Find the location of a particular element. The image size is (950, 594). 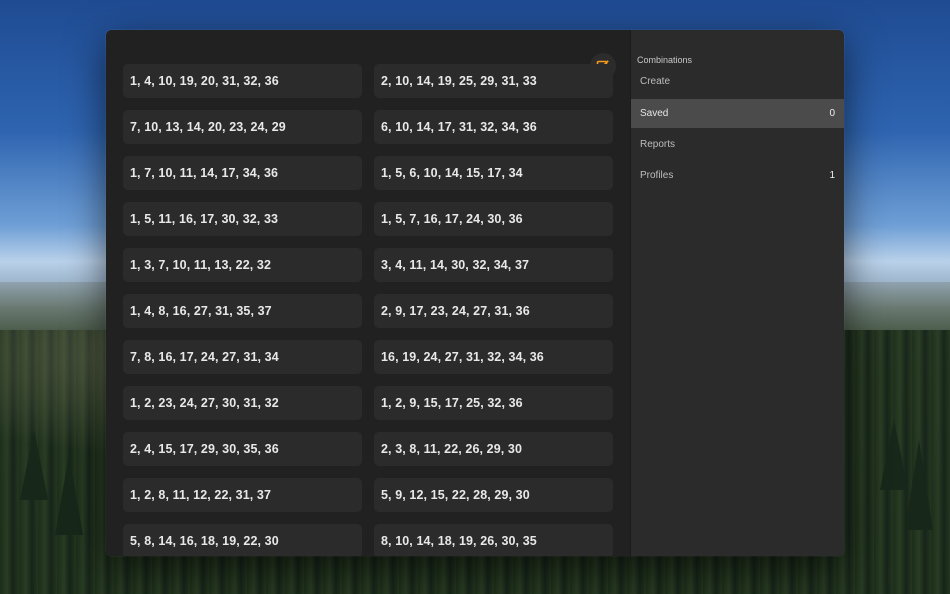

combination-card: 2, 10, 14, 19, 25, 29, 31, 33 is located at coordinates (493, 81).